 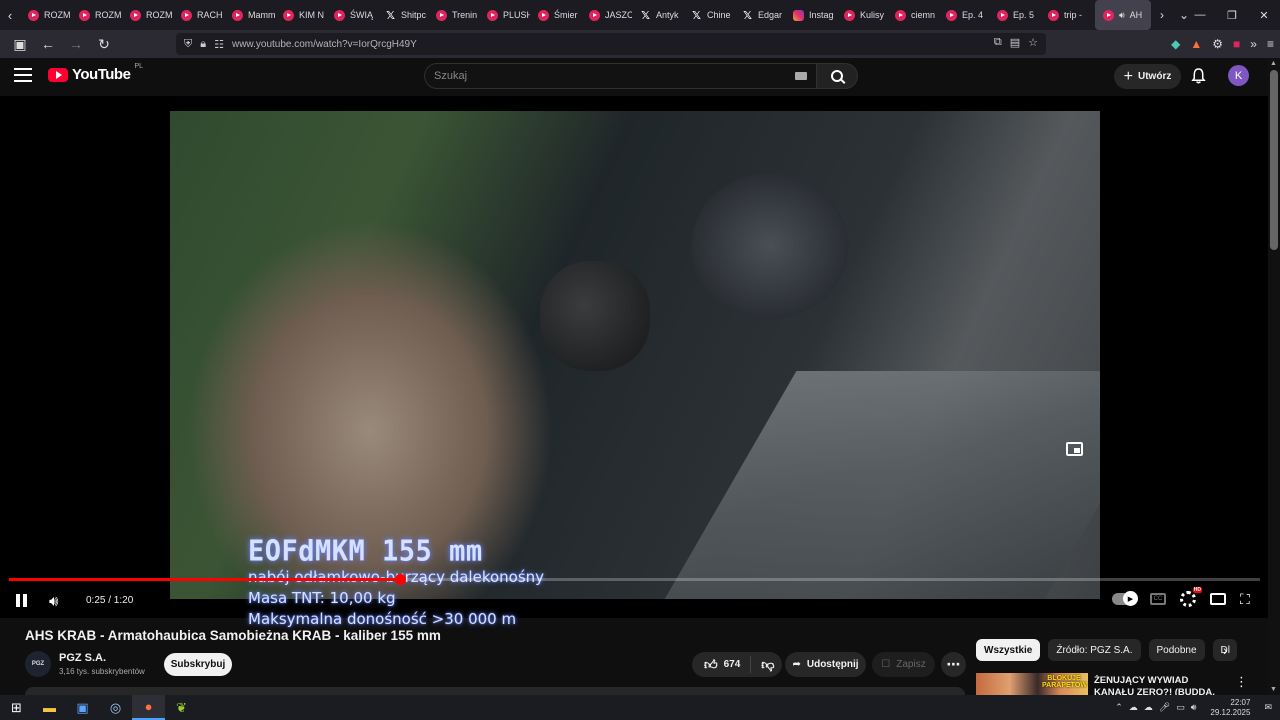 What do you see at coordinates (82, 658) in the screenshot?
I see `channel-name: PGZ S.A.` at bounding box center [82, 658].